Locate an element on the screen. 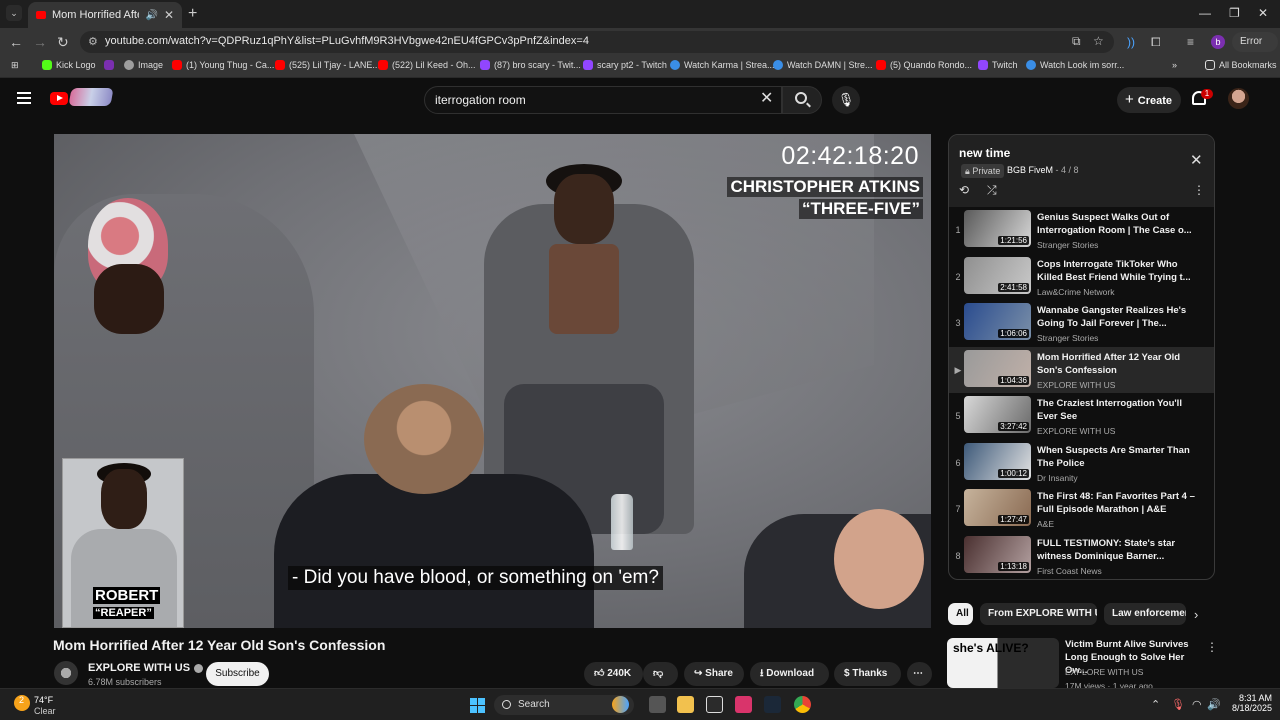 The height and width of the screenshot is (720, 1280). search-button is located at coordinates (802, 100).